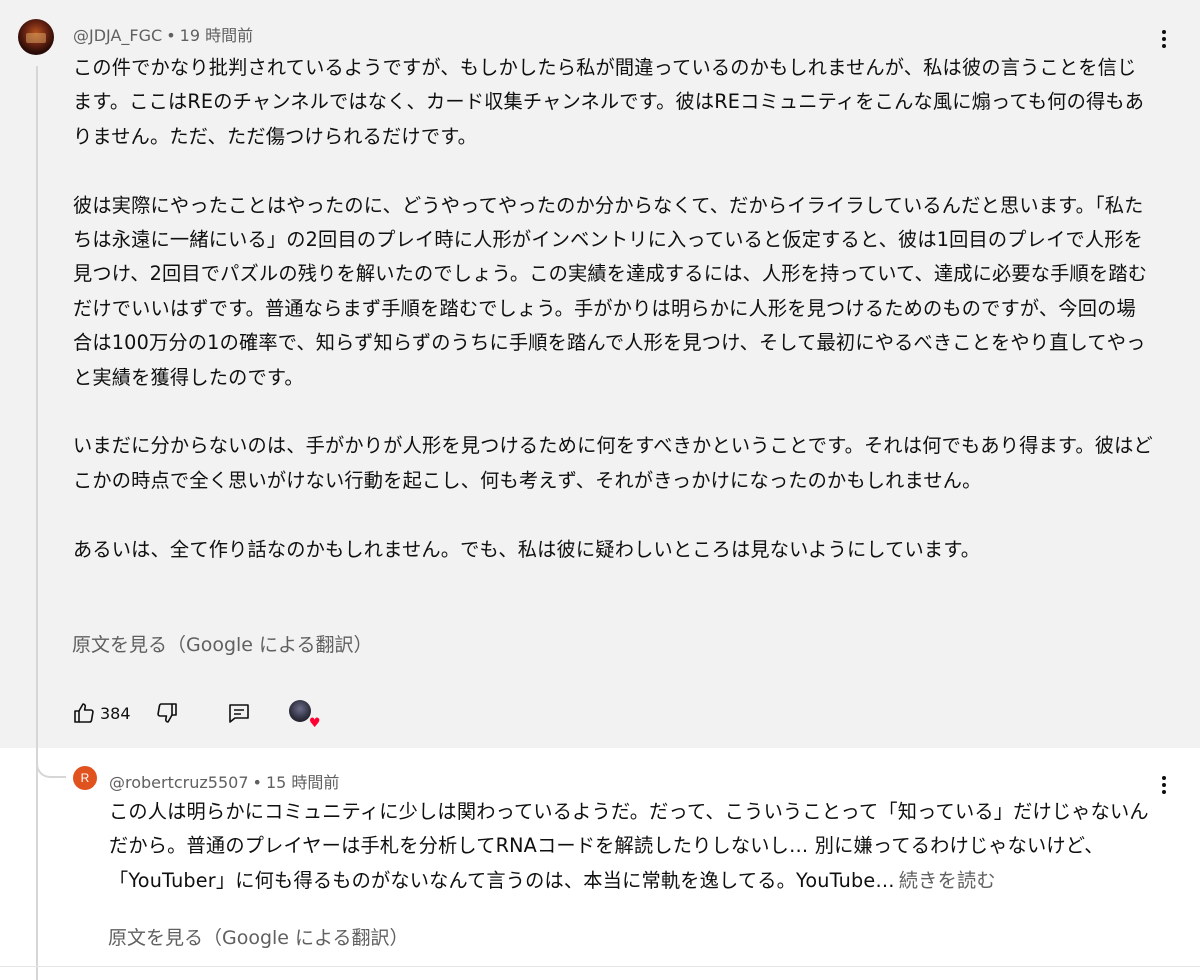 The height and width of the screenshot is (980, 1200). What do you see at coordinates (314, 723) in the screenshot?
I see `heart-icon: ♥` at bounding box center [314, 723].